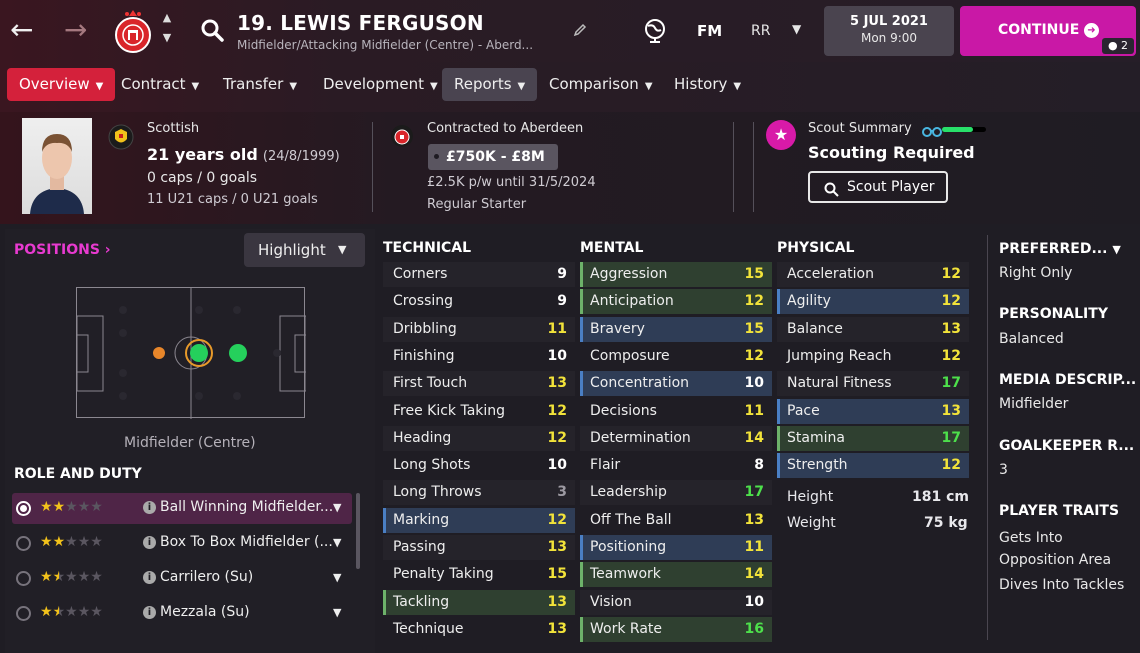 This screenshot has width=1140, height=653. What do you see at coordinates (873, 356) in the screenshot?
I see `attribute-row: Jumping Reach 12` at bounding box center [873, 356].